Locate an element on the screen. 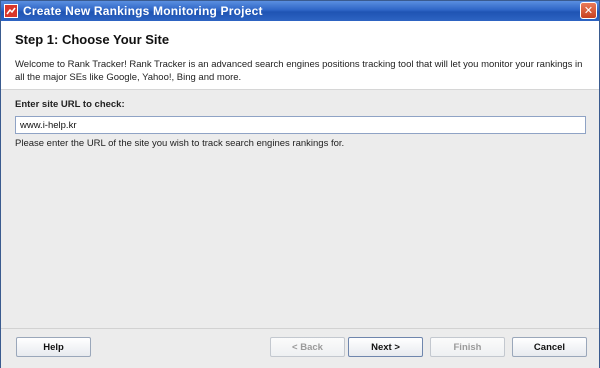  step-title: Step 1: Choose Your Site is located at coordinates (92, 39).